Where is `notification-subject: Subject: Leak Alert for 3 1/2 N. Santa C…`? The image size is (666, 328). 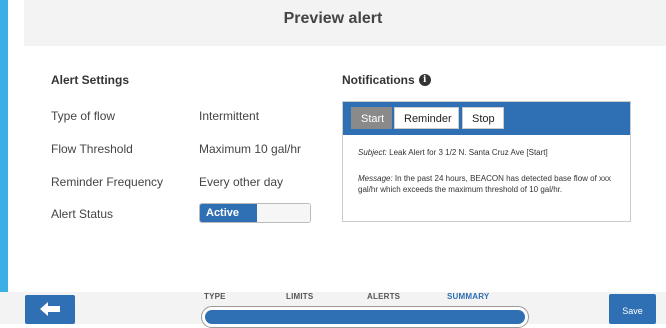
notification-subject: Subject: Leak Alert for 3 1/2 N. Santa C… is located at coordinates (489, 152).